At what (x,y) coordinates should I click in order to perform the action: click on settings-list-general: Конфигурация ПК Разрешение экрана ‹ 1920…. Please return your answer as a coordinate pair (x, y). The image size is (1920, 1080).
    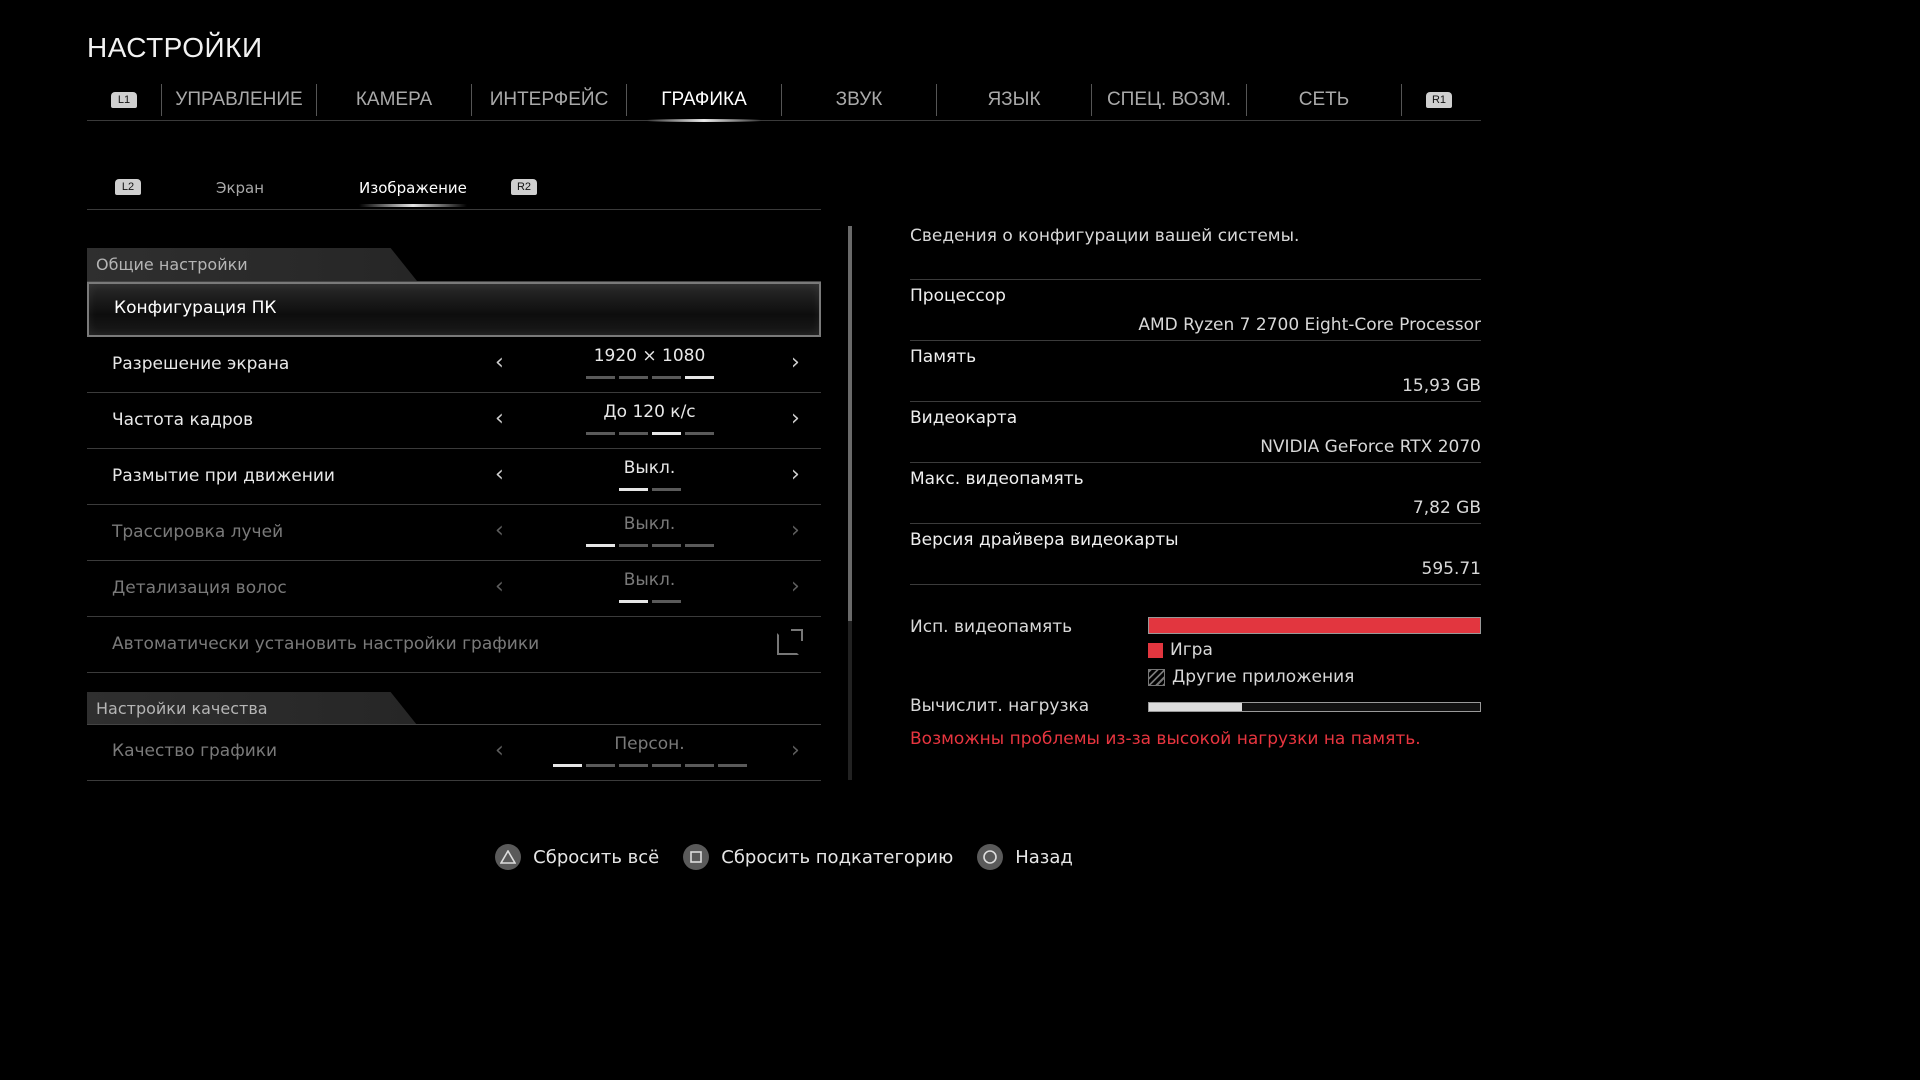
    Looking at the image, I should click on (454, 477).